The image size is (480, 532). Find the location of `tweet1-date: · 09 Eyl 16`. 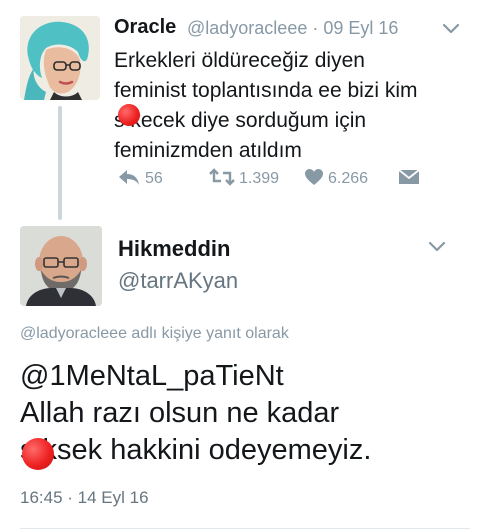

tweet1-date: · 09 Eyl 16 is located at coordinates (355, 28).